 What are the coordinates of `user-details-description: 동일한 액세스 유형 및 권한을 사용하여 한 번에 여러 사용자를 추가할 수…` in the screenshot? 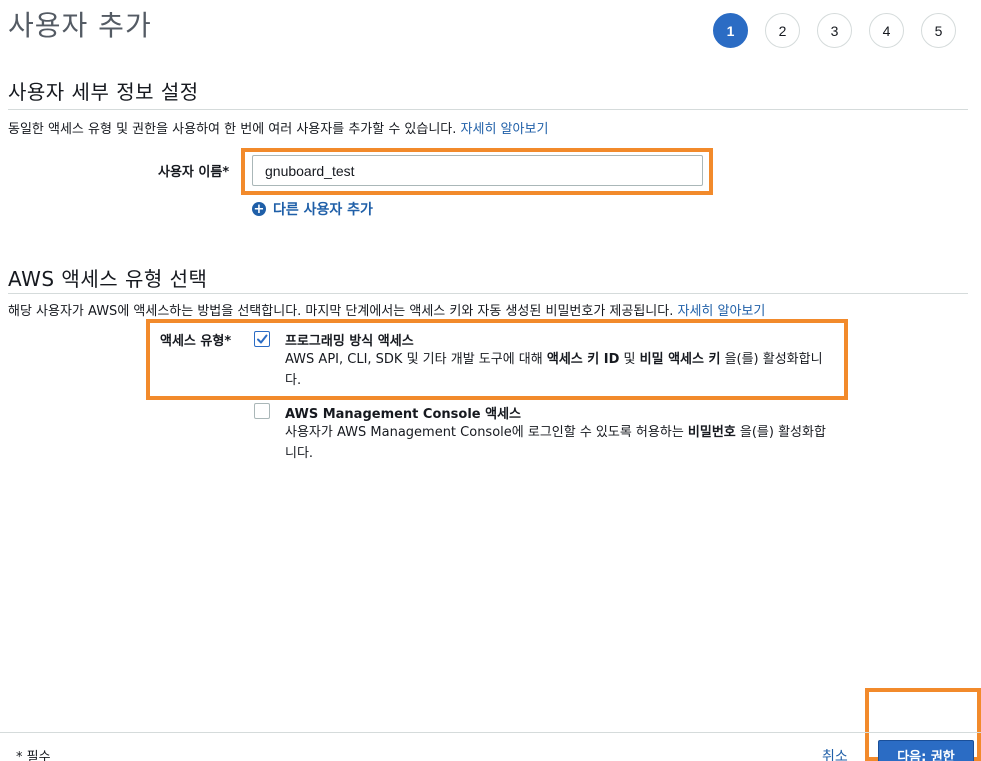 It's located at (278, 127).